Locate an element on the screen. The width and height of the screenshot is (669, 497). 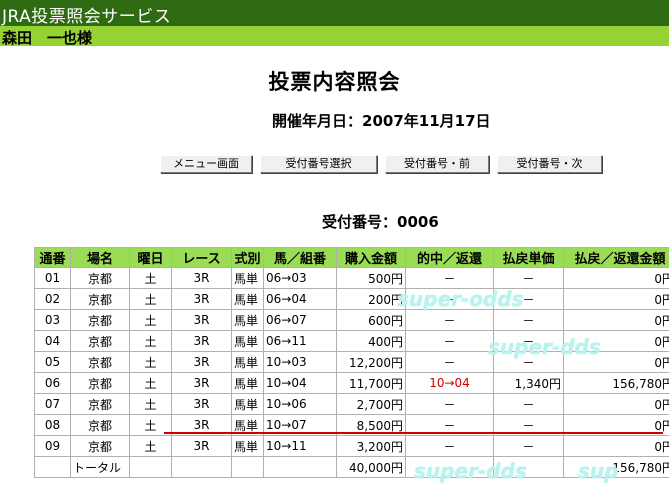
page-title: 投票内容照会 is located at coordinates (334, 82).